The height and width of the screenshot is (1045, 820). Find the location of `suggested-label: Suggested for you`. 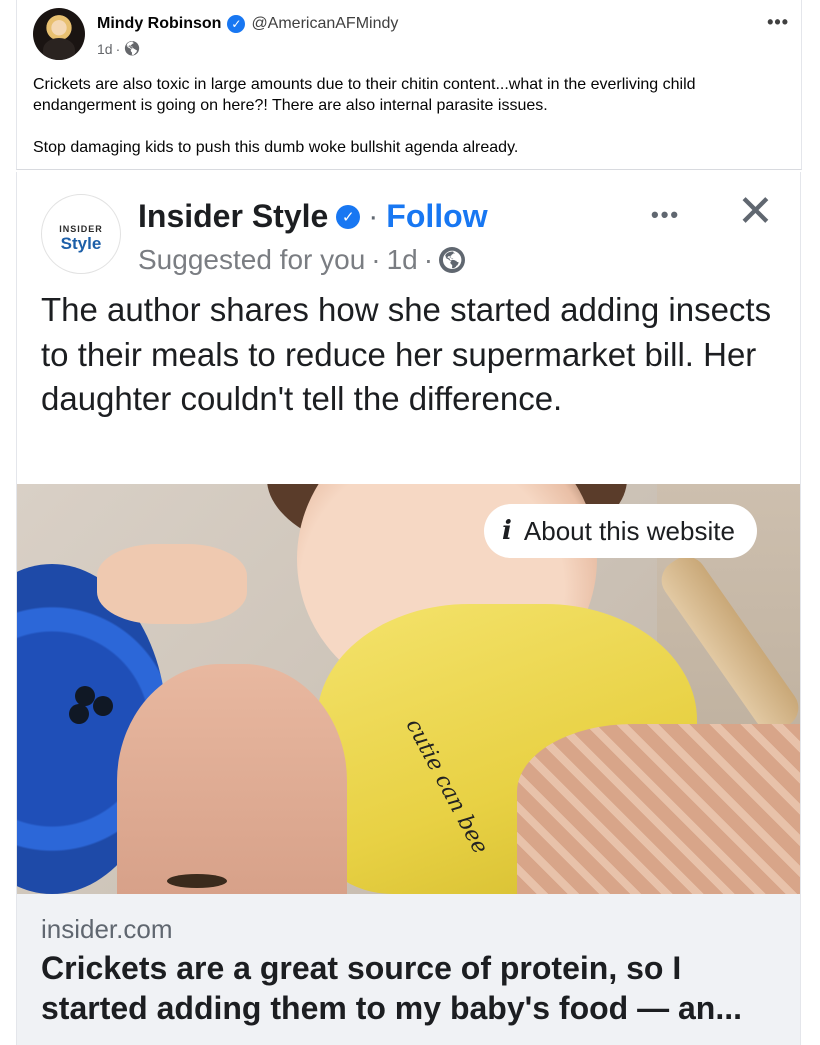

suggested-label: Suggested for you is located at coordinates (252, 259).